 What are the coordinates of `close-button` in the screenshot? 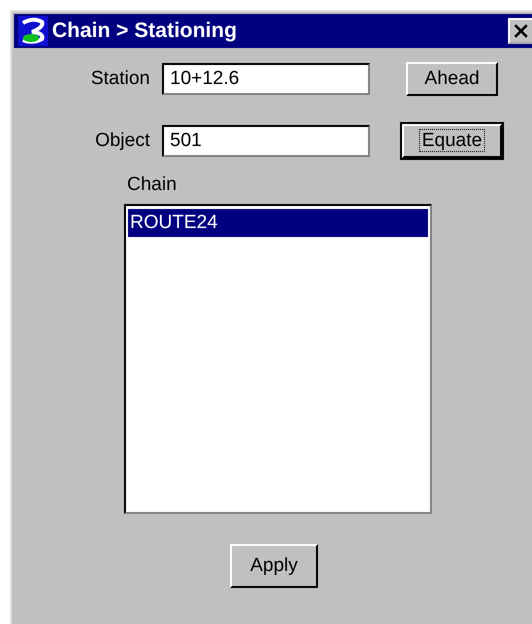 It's located at (520, 31).